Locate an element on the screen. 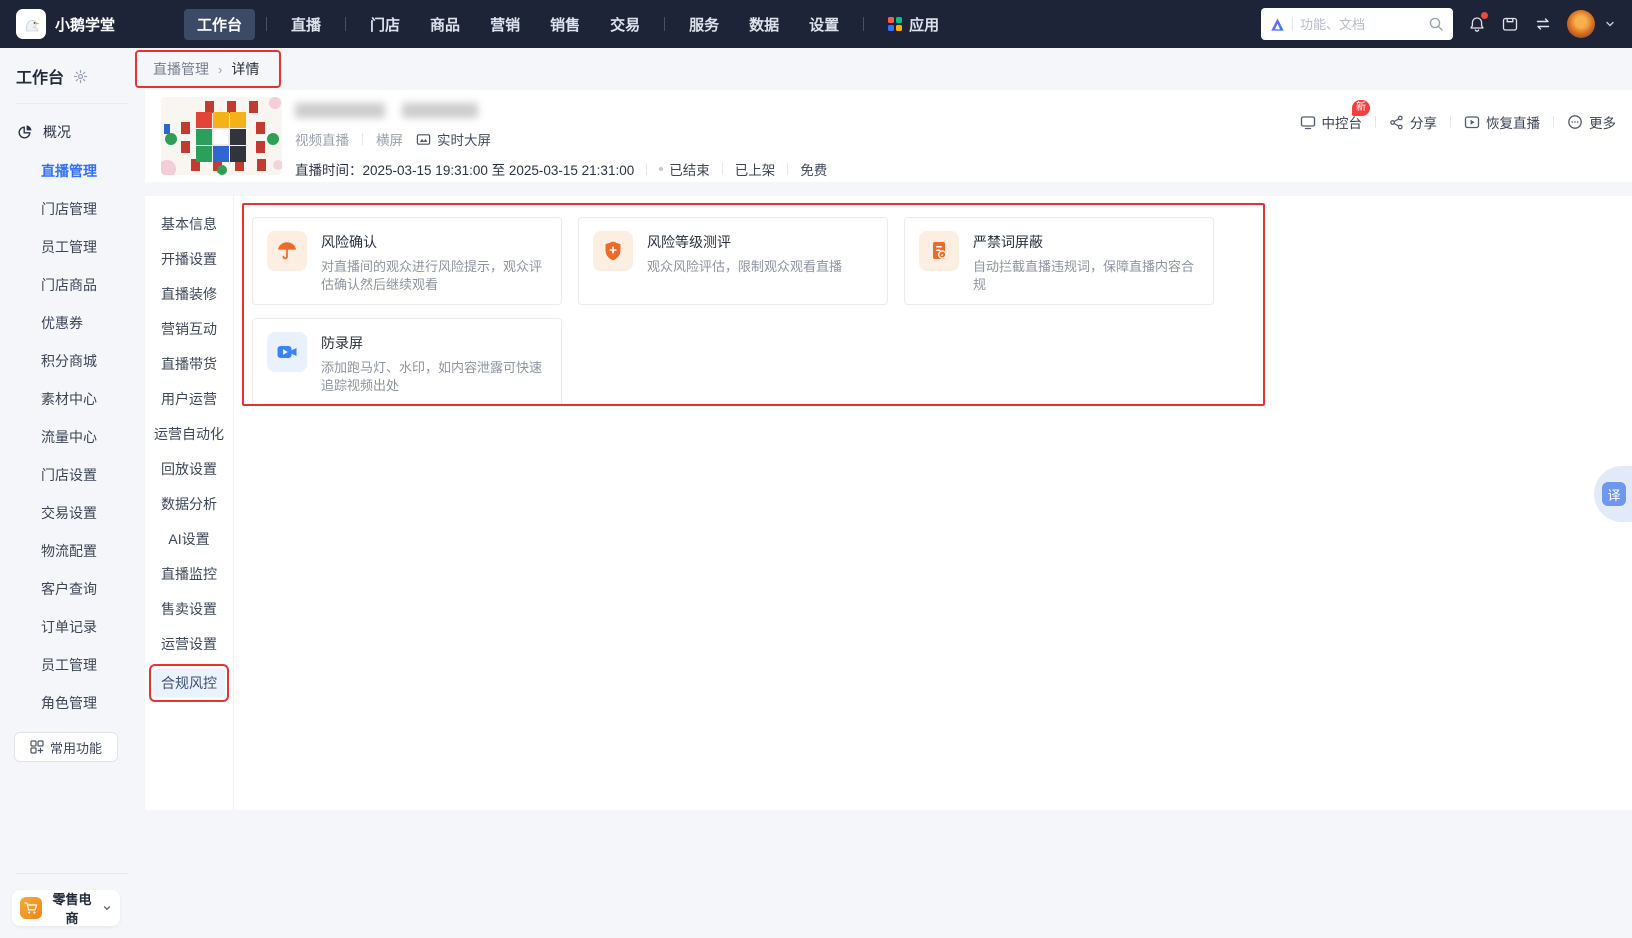  tab-live-monitor: 直播监控 is located at coordinates (189, 573).